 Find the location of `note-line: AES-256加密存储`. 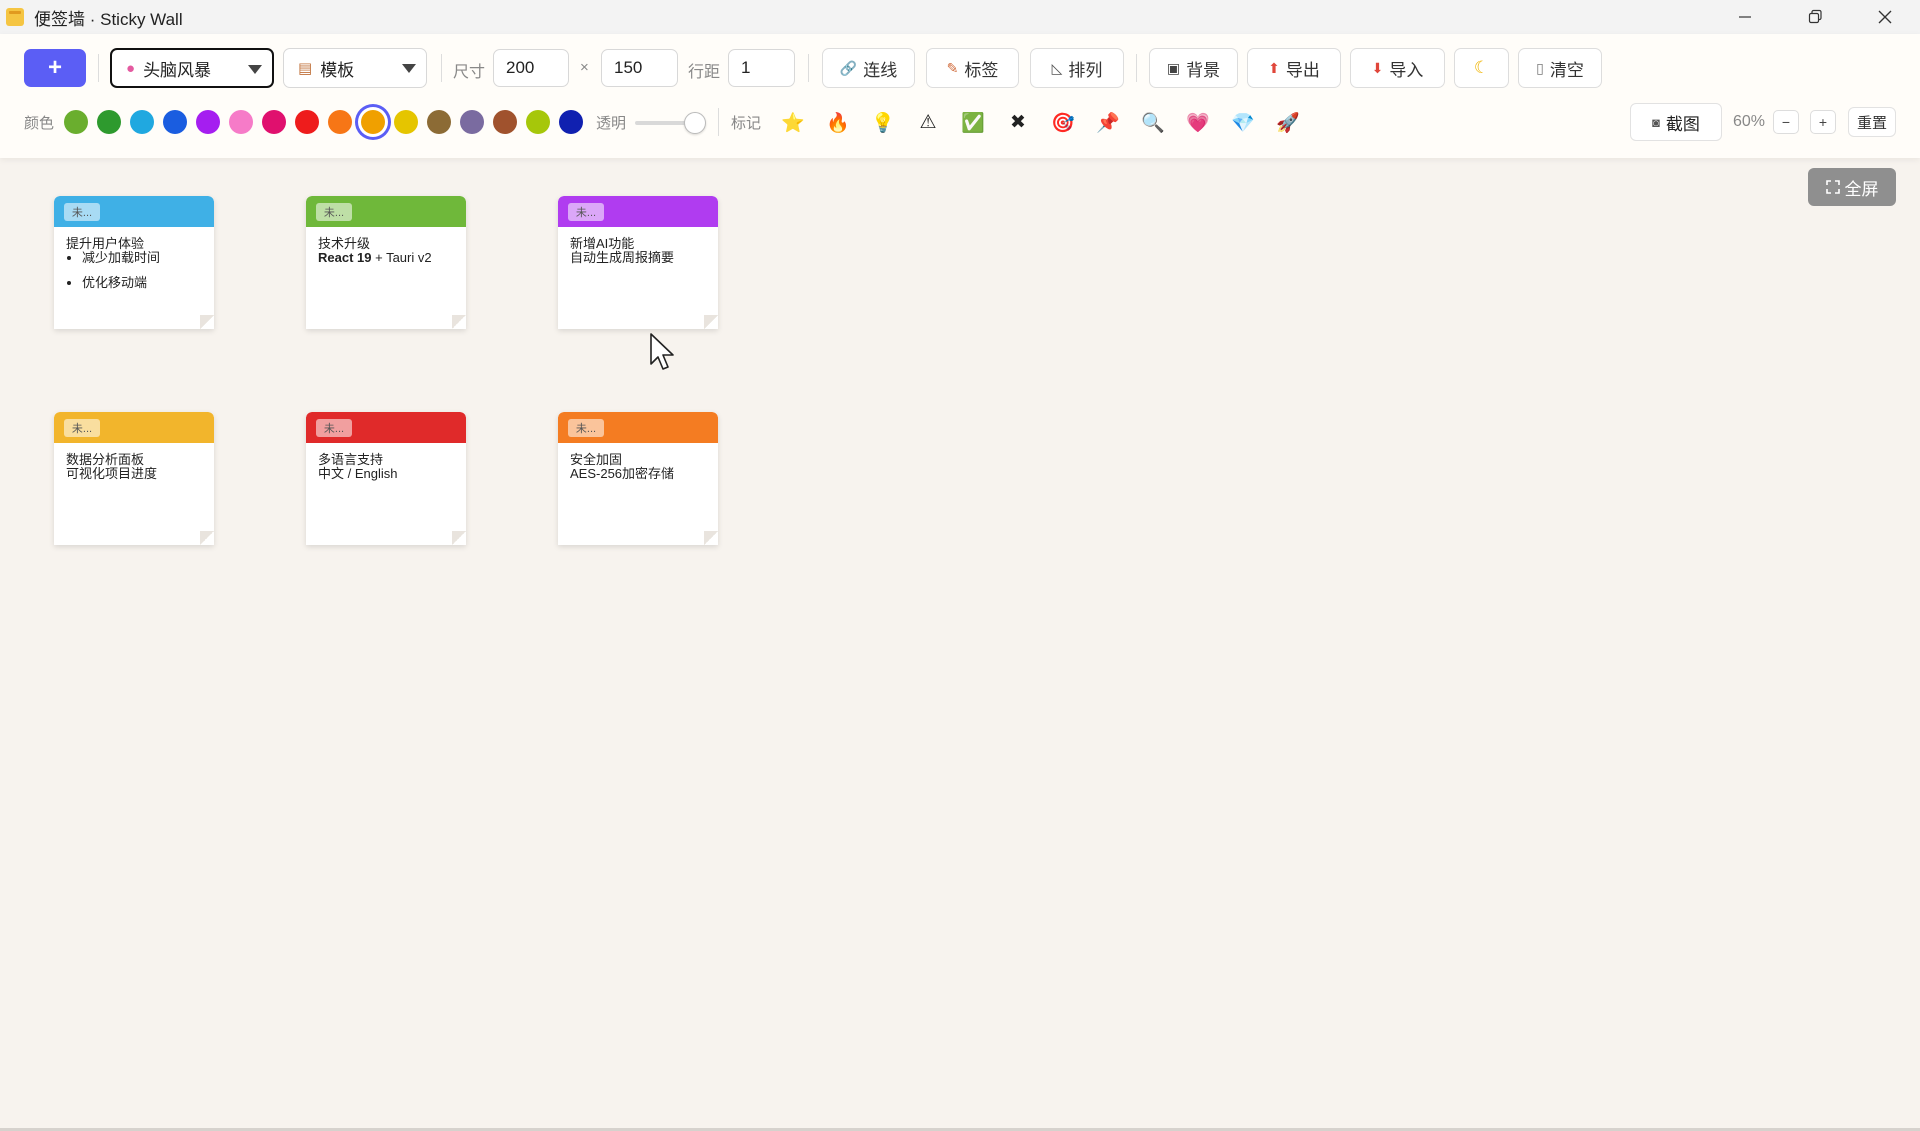

note-line: AES-256加密存储 is located at coordinates (622, 473).